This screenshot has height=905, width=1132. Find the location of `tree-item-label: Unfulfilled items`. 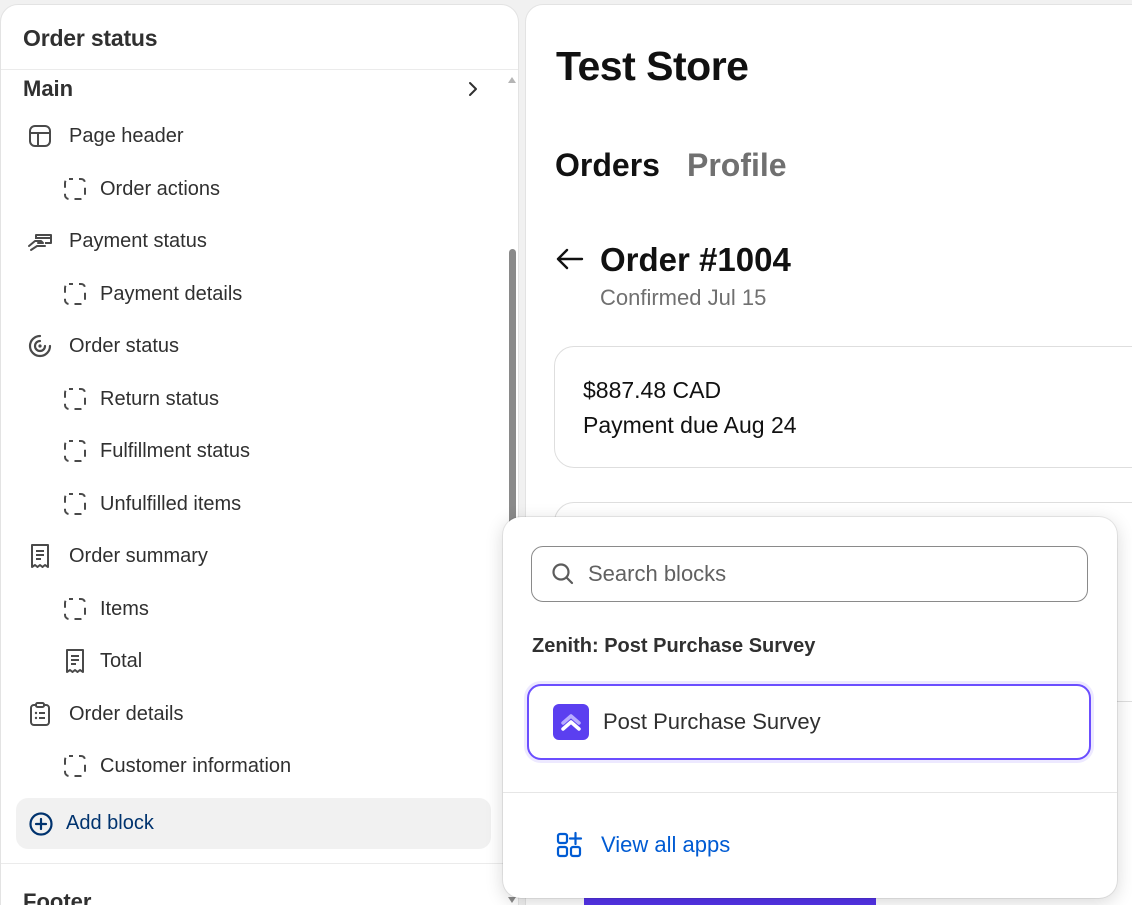

tree-item-label: Unfulfilled items is located at coordinates (171, 503).